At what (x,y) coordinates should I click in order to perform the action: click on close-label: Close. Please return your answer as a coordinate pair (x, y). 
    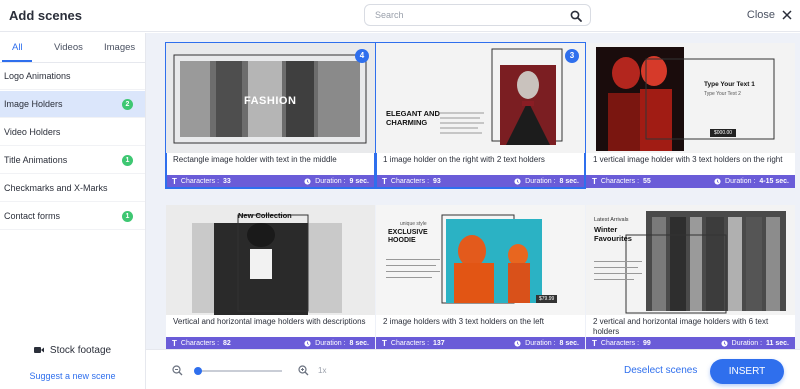
    Looking at the image, I should click on (760, 15).